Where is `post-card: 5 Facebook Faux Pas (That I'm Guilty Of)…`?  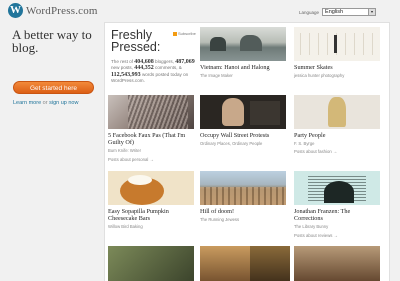
post-card: 5 Facebook Faux Pas (That I'm Guilty Of)… is located at coordinates (151, 124).